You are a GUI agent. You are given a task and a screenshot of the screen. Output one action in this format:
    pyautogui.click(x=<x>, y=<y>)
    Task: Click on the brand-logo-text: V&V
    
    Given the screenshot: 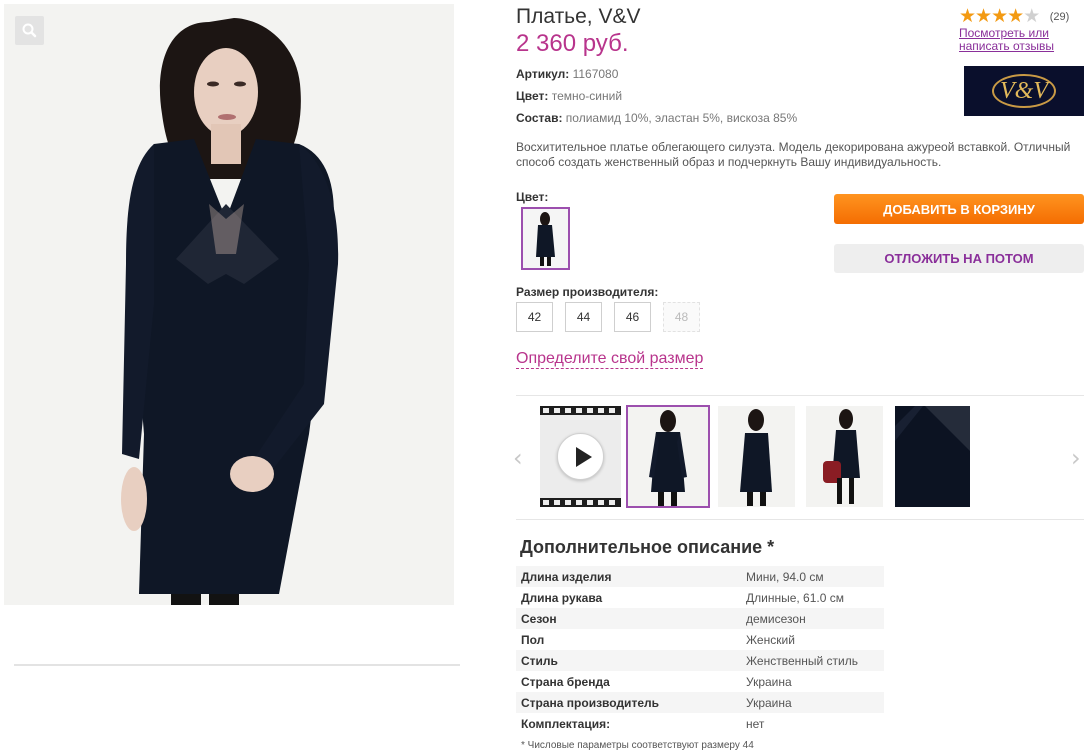 What is the action you would take?
    pyautogui.click(x=1024, y=90)
    